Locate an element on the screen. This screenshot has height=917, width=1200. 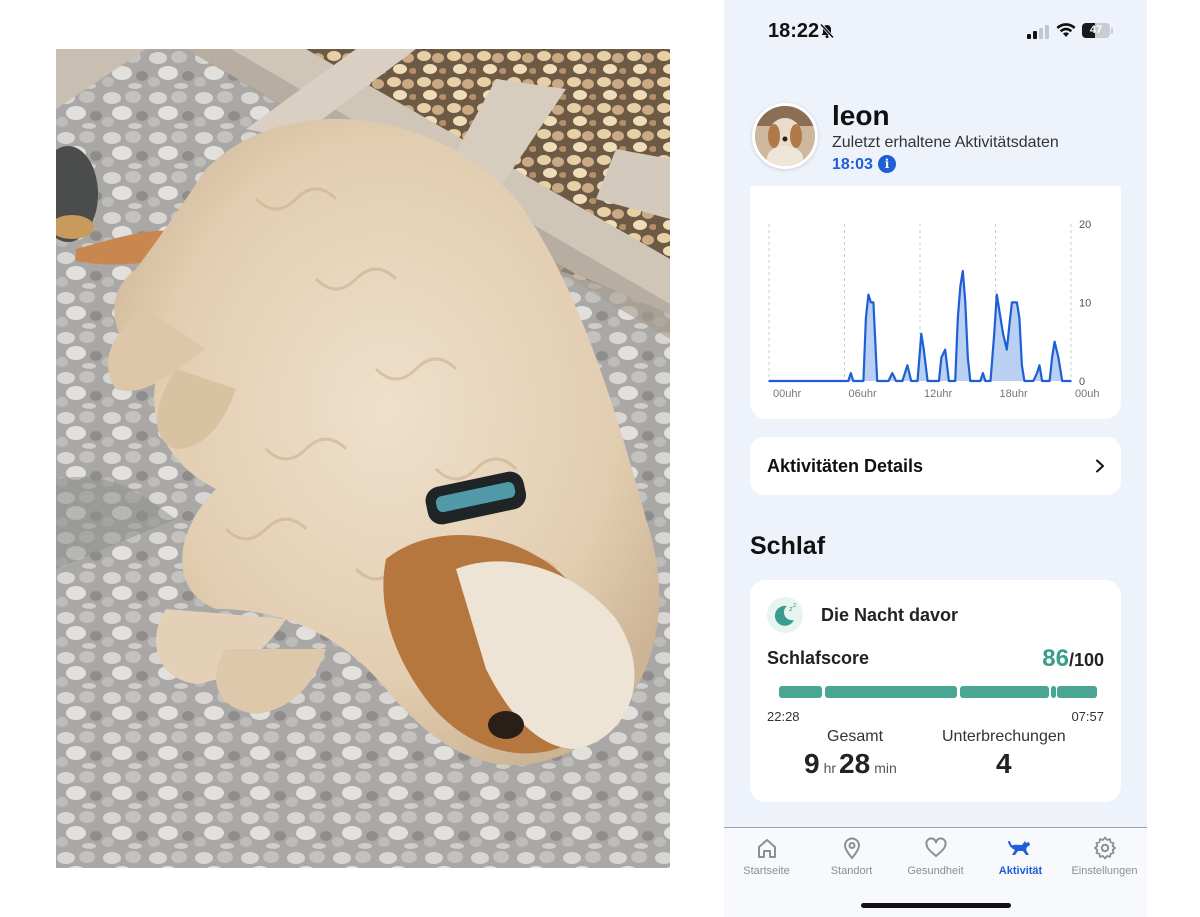
last-data-time: 18:03 is located at coordinates (852, 164).